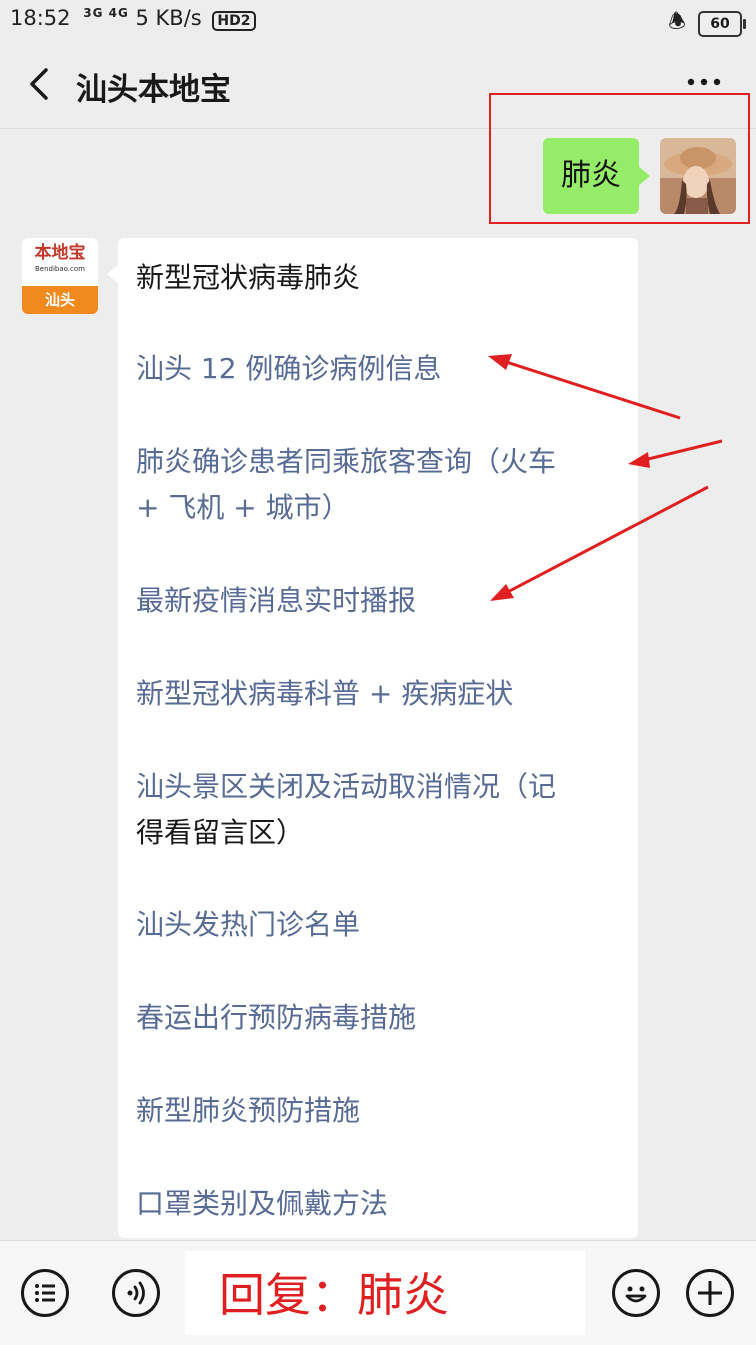  I want to click on menu-link-text: 汕头发热门诊名单, so click(248, 924).